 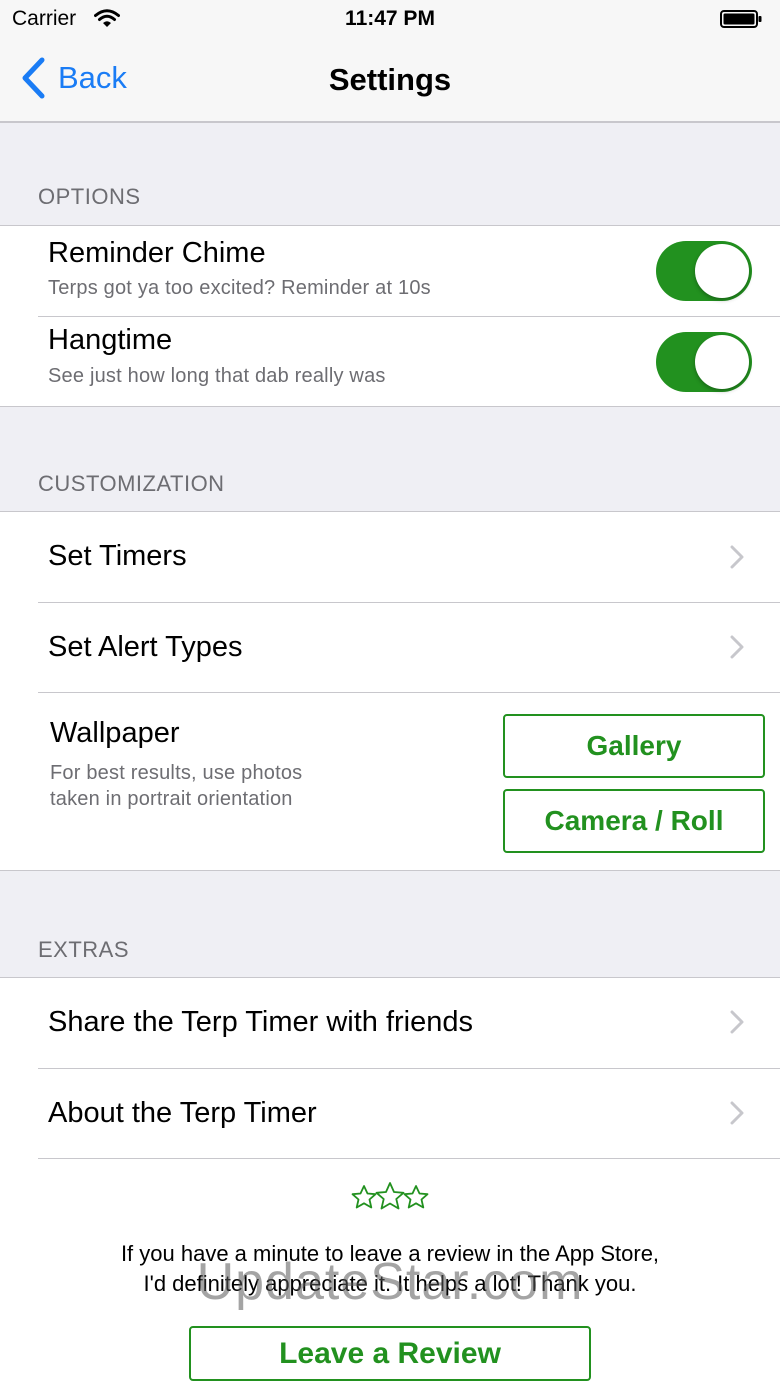 I want to click on page-title: Settings, so click(x=390, y=79).